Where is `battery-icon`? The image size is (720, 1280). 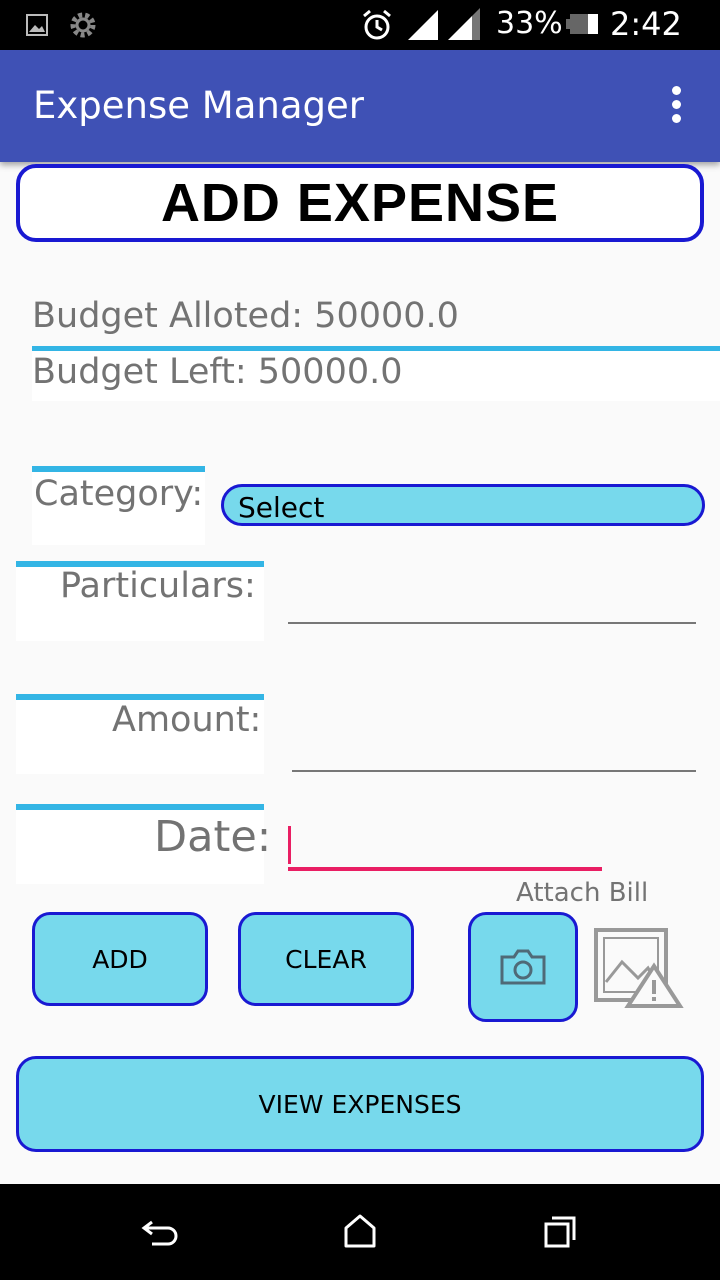
battery-icon is located at coordinates (582, 24).